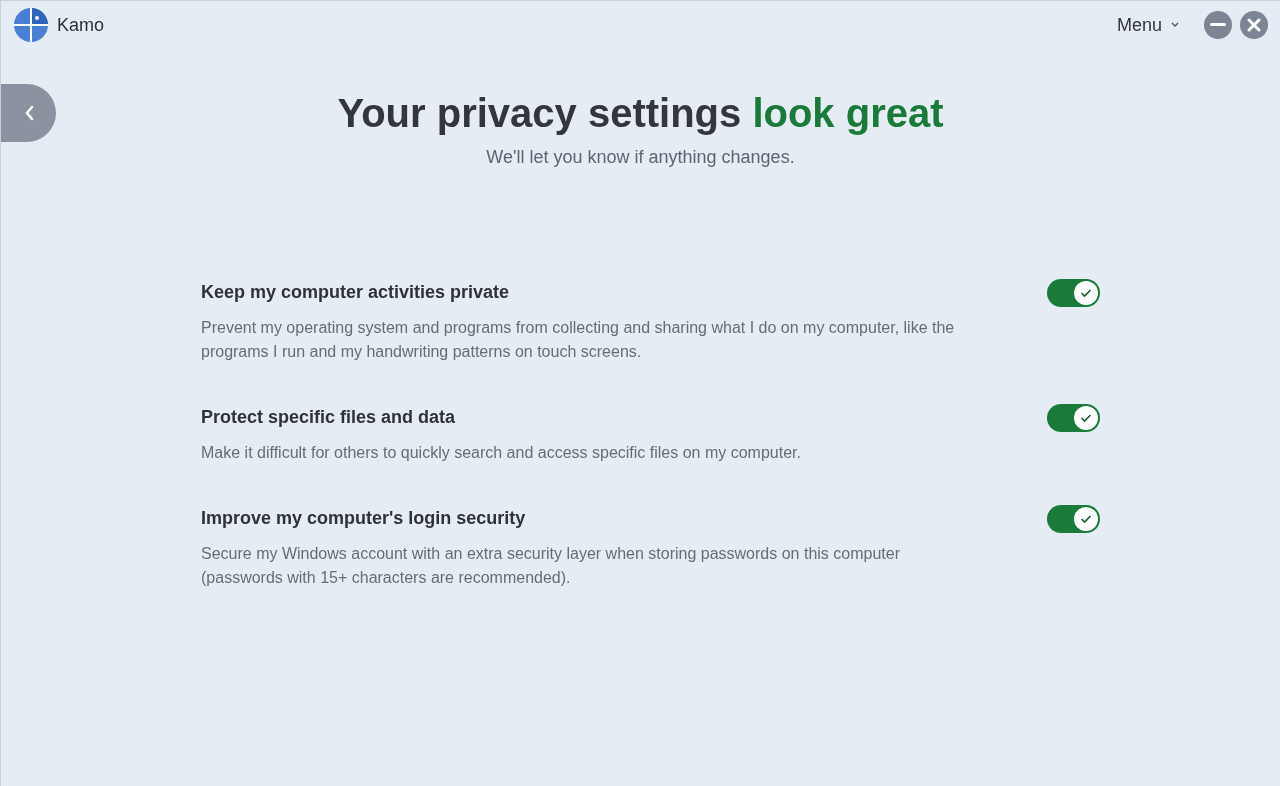 This screenshot has height=786, width=1280. Describe the element at coordinates (551, 566) in the screenshot. I see `setting-description: Secure my Windows account with an extra security layer when storing passwords on this computer (passwords with 15+ characters are recommended).` at that location.